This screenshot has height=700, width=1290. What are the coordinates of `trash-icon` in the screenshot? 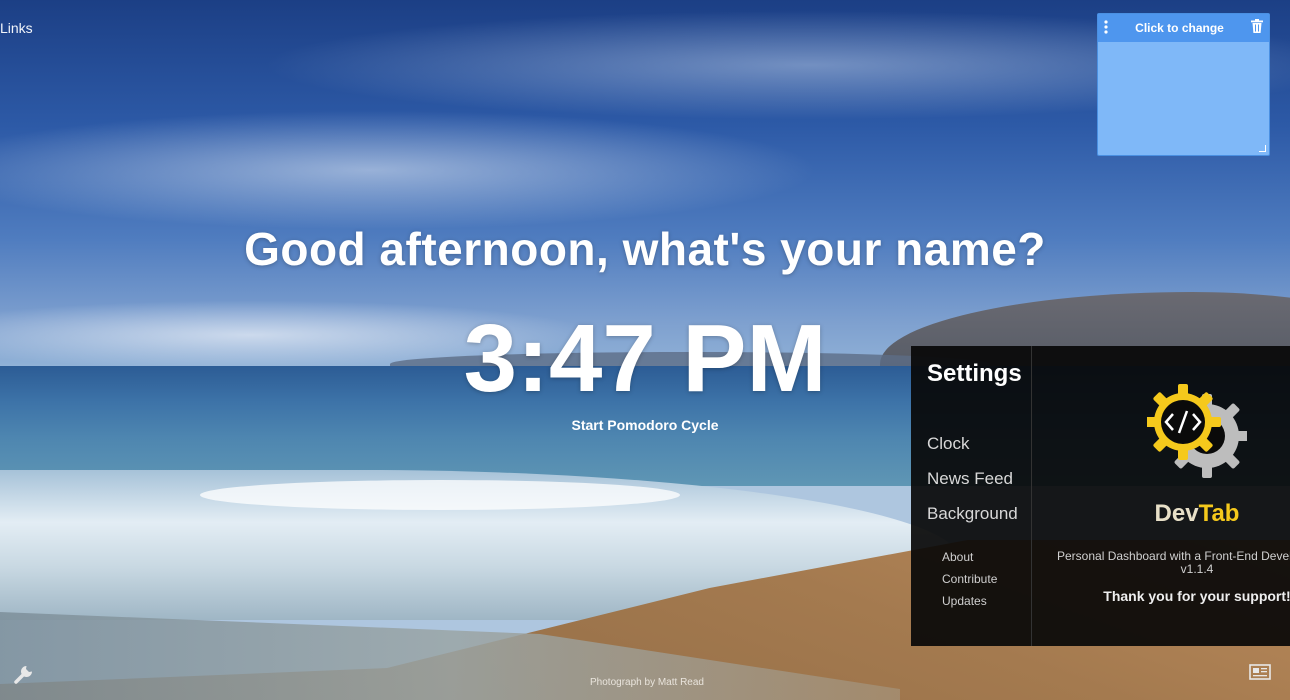 It's located at (1257, 28).